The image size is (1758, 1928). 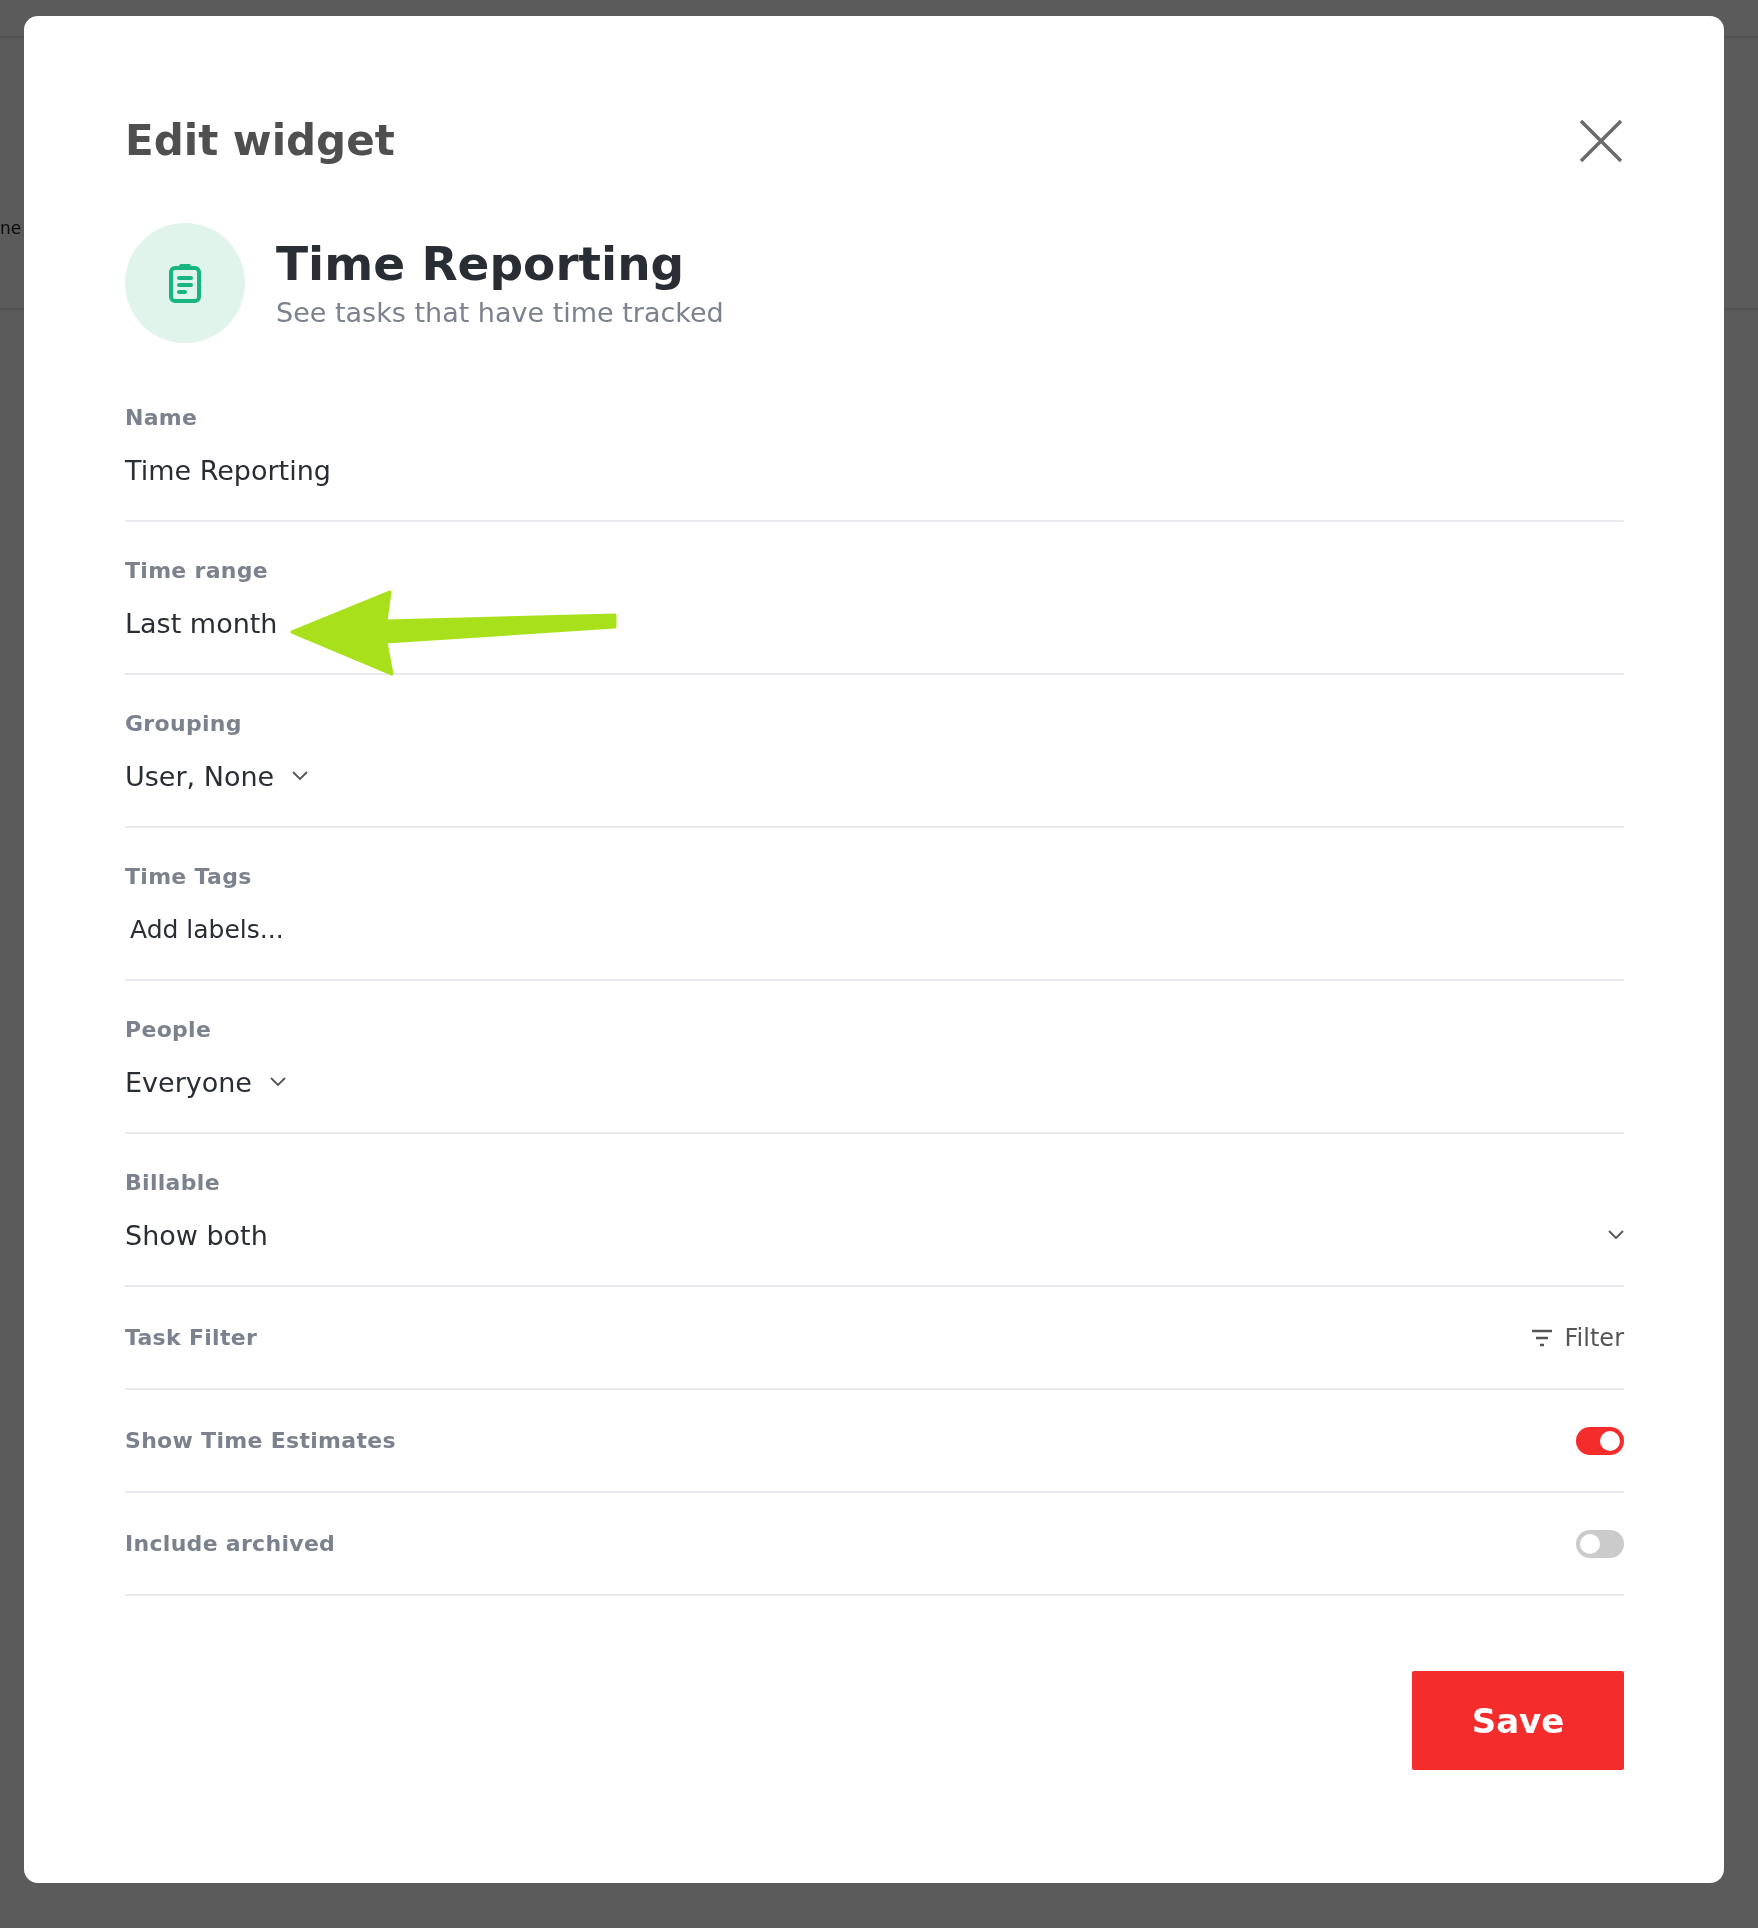 What do you see at coordinates (189, 876) in the screenshot?
I see `field-label: Time Tags` at bounding box center [189, 876].